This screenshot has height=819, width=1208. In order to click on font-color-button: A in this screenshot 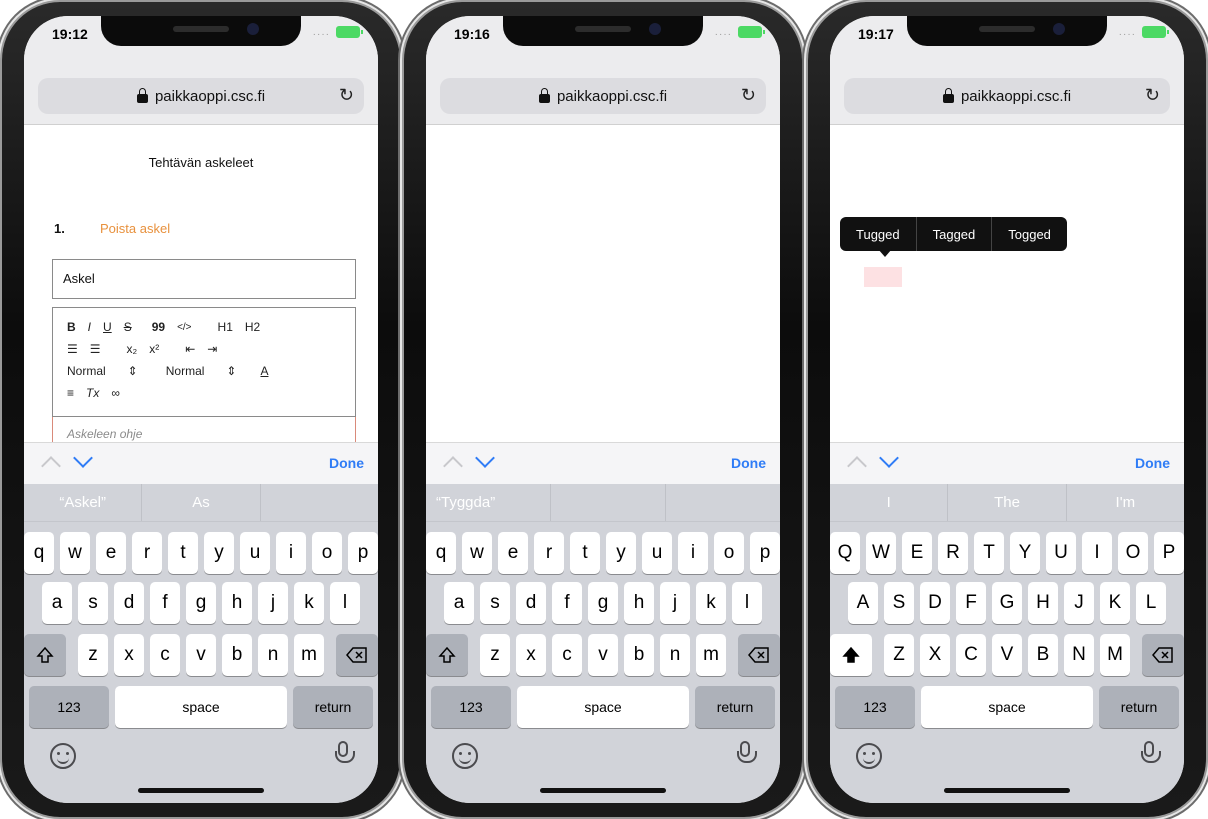, I will do `click(264, 371)`.